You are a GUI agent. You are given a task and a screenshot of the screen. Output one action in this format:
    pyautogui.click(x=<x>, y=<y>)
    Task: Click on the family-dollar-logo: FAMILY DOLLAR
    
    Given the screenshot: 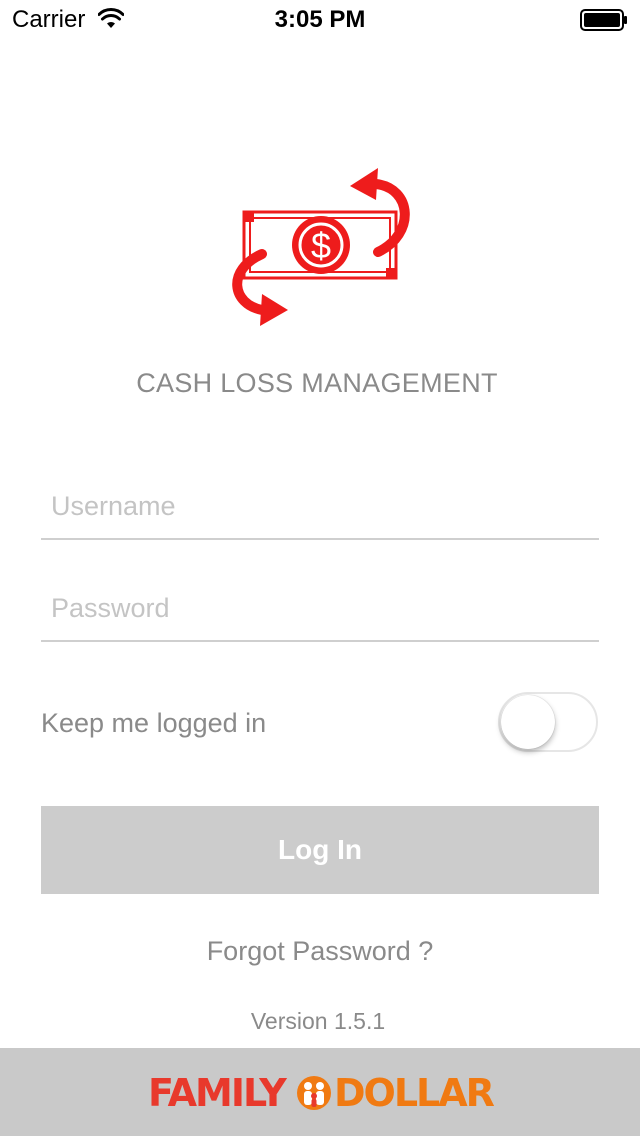 What is the action you would take?
    pyautogui.click(x=321, y=1093)
    